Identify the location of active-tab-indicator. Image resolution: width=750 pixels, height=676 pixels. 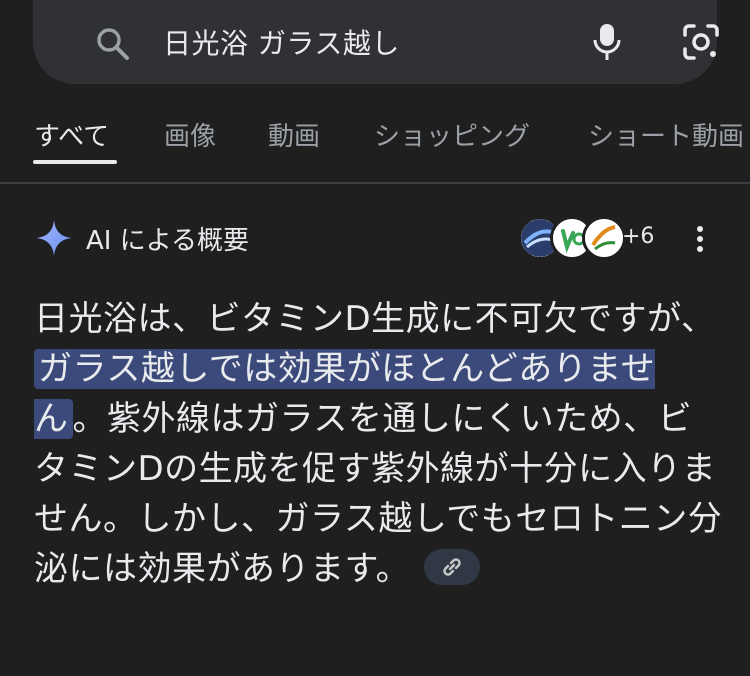
(75, 162).